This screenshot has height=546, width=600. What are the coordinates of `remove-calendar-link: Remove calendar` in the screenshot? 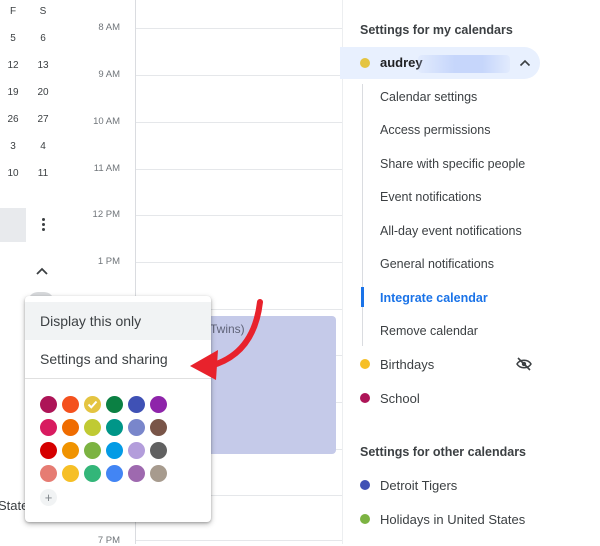 It's located at (429, 331).